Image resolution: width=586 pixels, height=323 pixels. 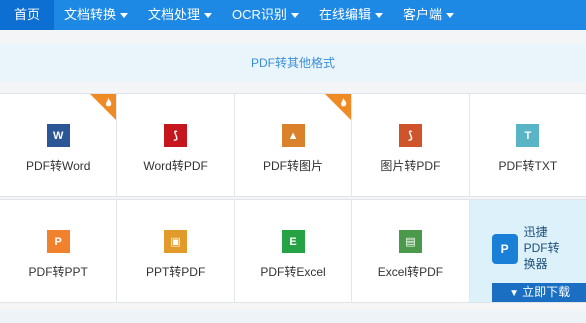 What do you see at coordinates (259, 14) in the screenshot?
I see `nav-label: OCR识别` at bounding box center [259, 14].